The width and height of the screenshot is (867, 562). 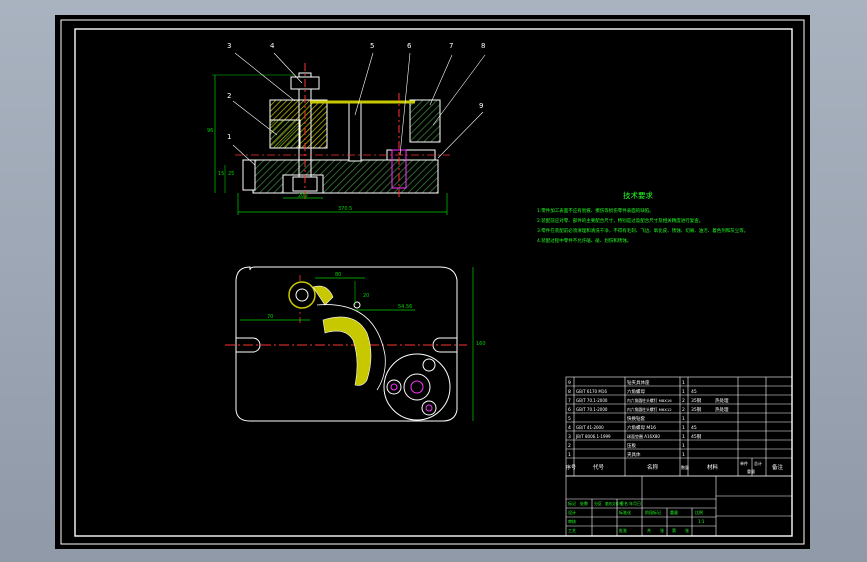 I want to click on tb-label-sheet-no: 第, so click(x=674, y=530).